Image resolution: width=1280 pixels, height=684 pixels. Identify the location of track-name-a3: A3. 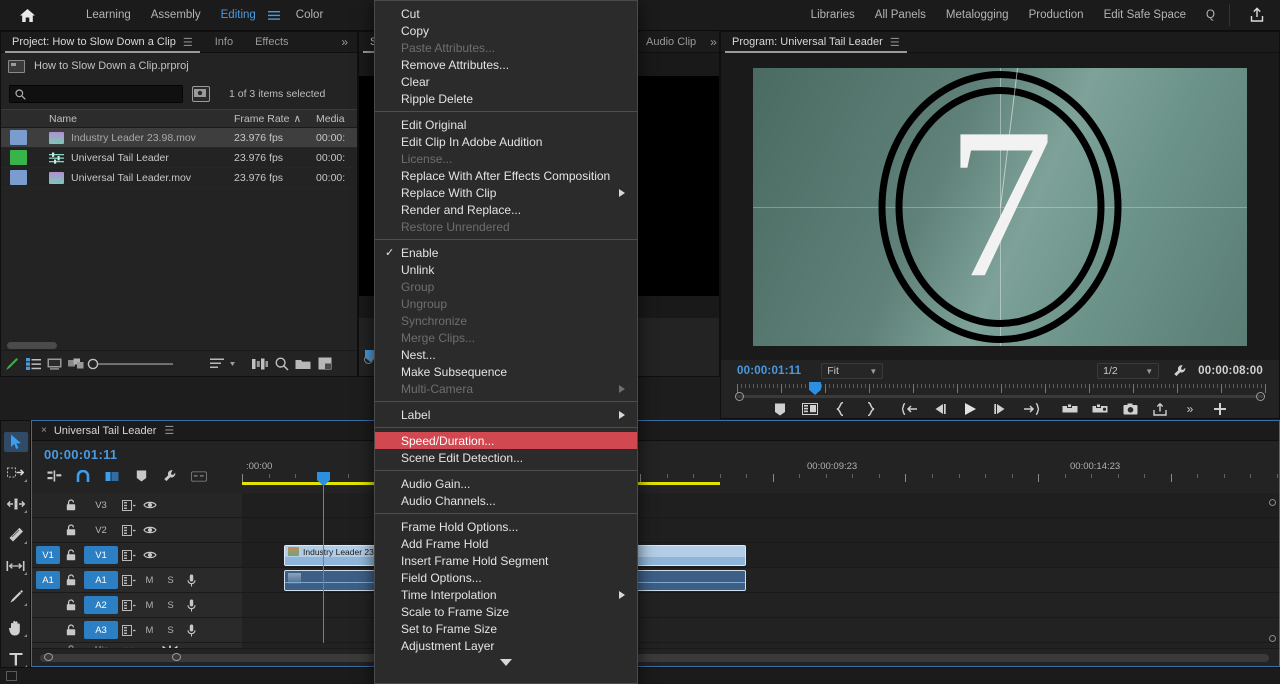
(101, 630).